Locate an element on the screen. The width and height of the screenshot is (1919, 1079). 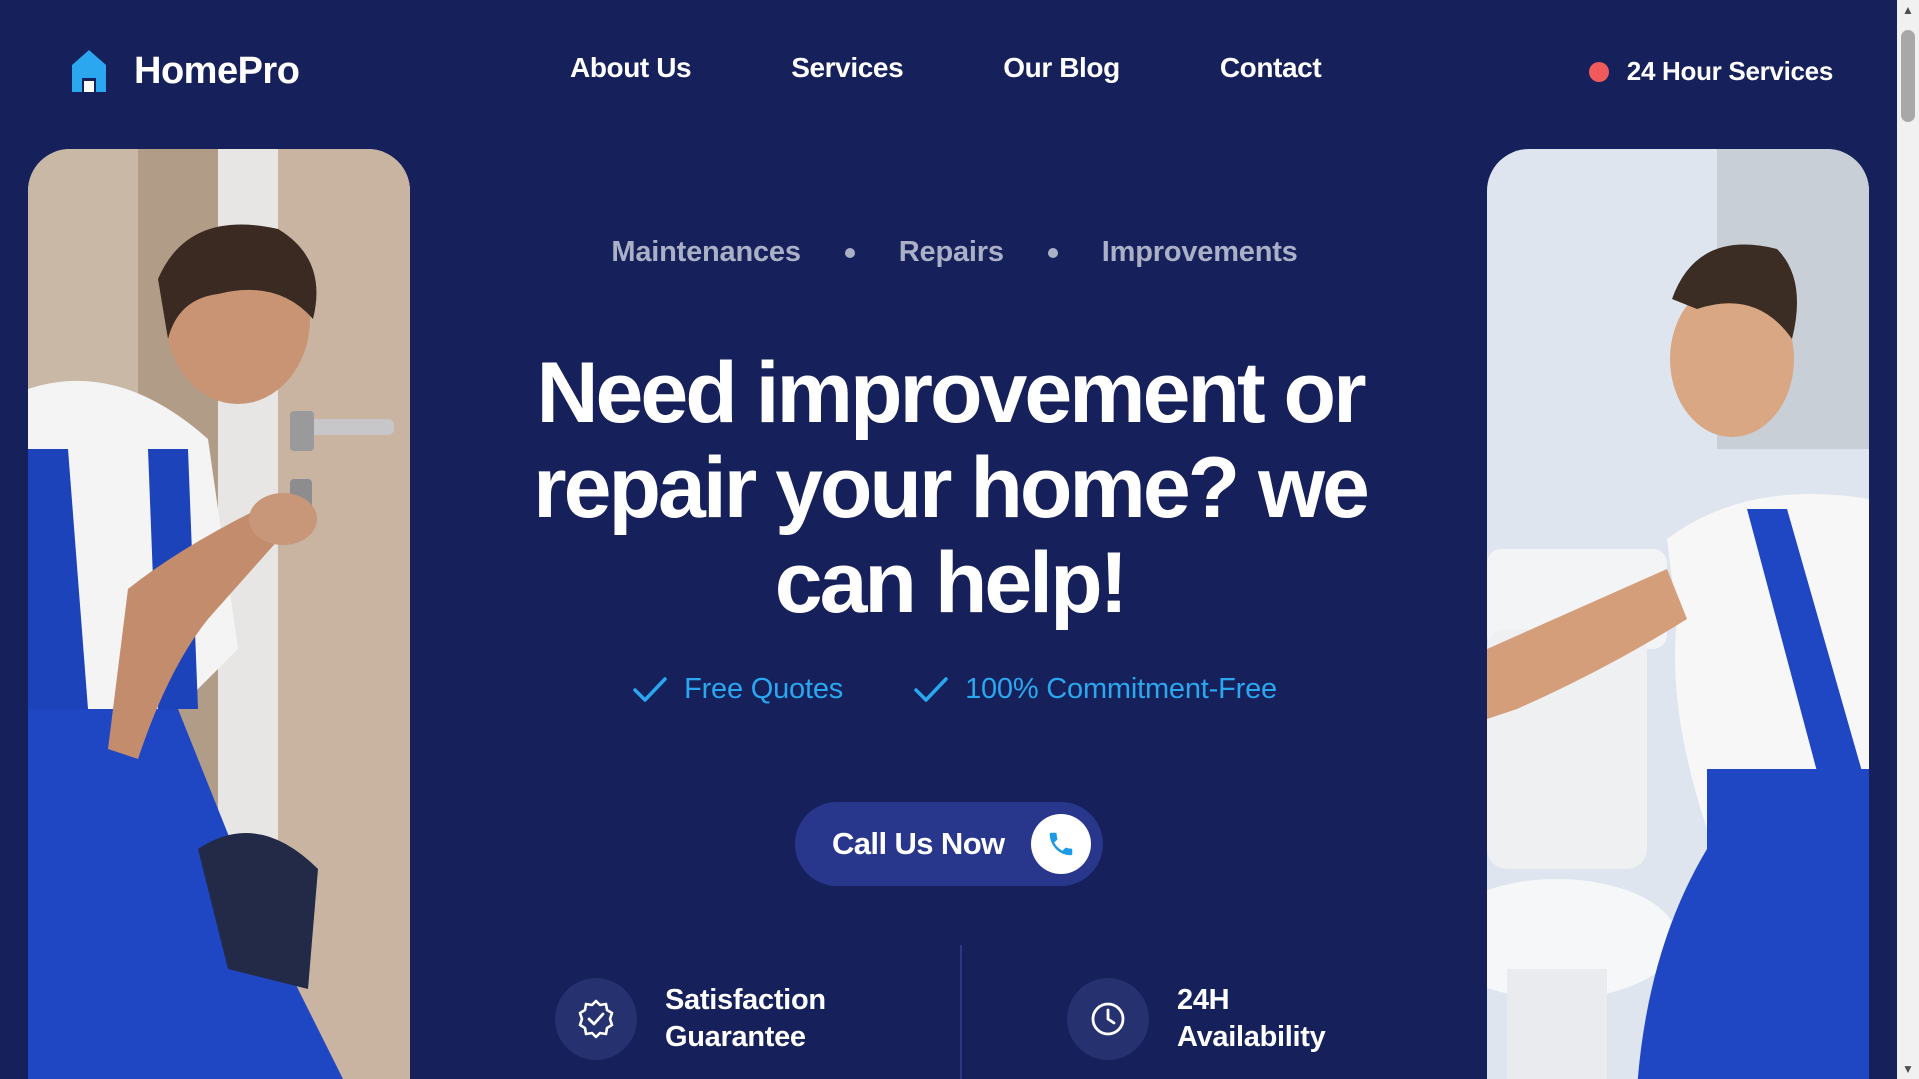
house-logo-icon is located at coordinates (89, 71).